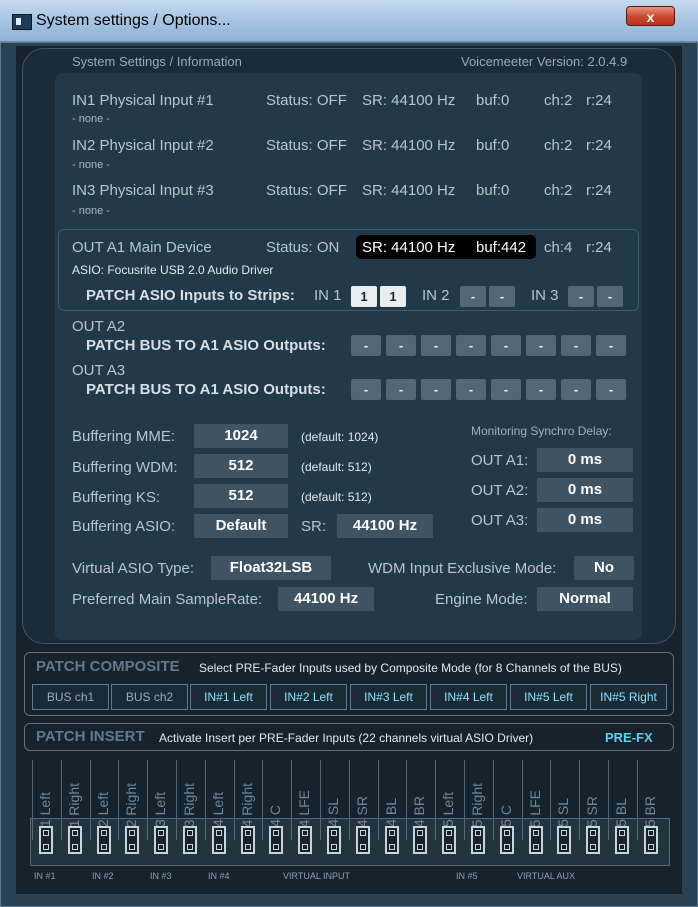 This screenshot has height=907, width=698. Describe the element at coordinates (585, 599) in the screenshot. I see `engine-mode-field: Normal` at that location.